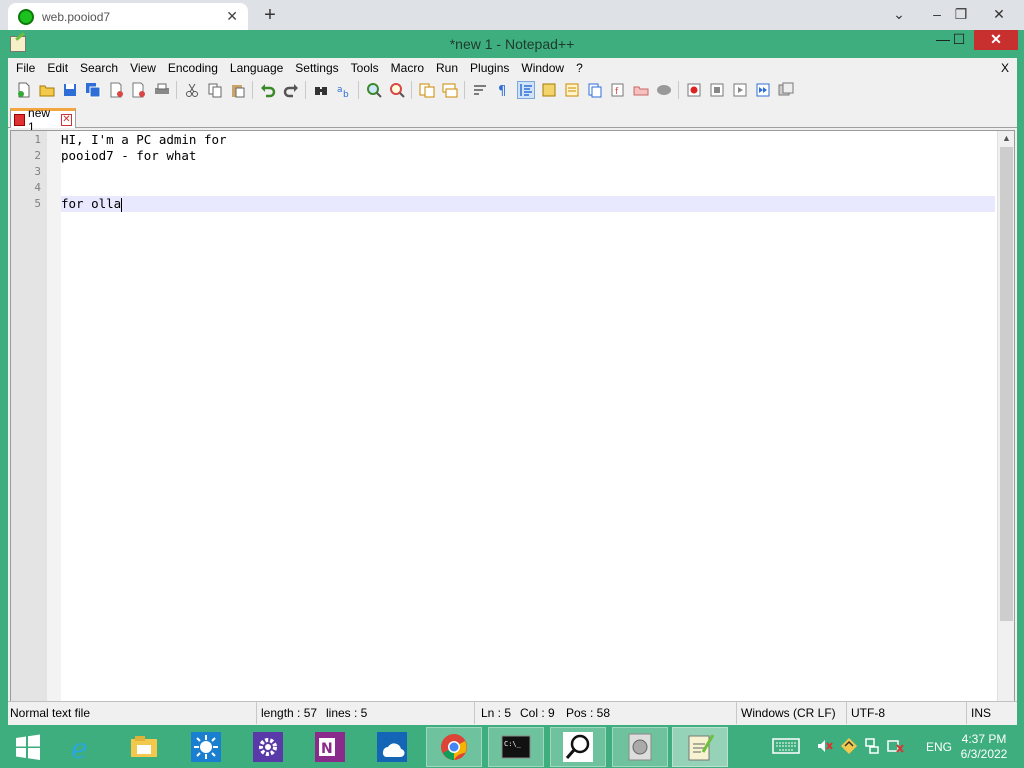  I want to click on tab-search-dropdown-icon: ⌄, so click(899, 14).